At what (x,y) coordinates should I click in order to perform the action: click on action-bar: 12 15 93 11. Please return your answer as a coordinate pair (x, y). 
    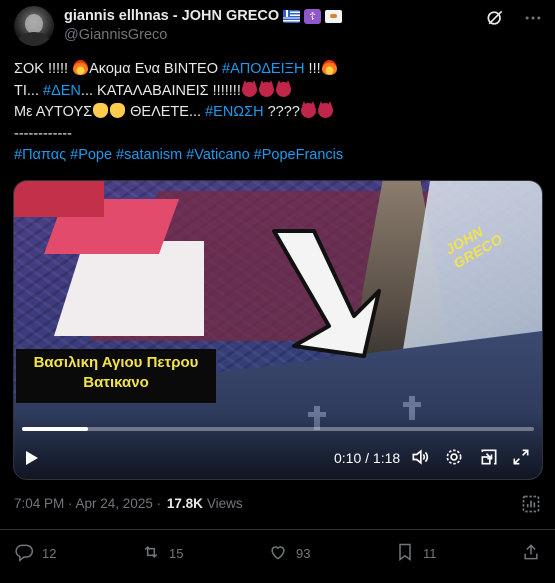
    Looking at the image, I should click on (277, 553).